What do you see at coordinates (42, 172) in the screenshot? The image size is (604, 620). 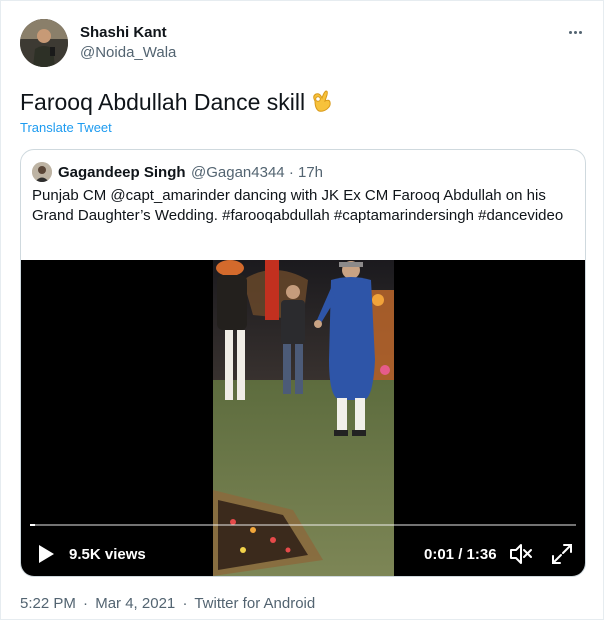 I see `quoted-author-avatar` at bounding box center [42, 172].